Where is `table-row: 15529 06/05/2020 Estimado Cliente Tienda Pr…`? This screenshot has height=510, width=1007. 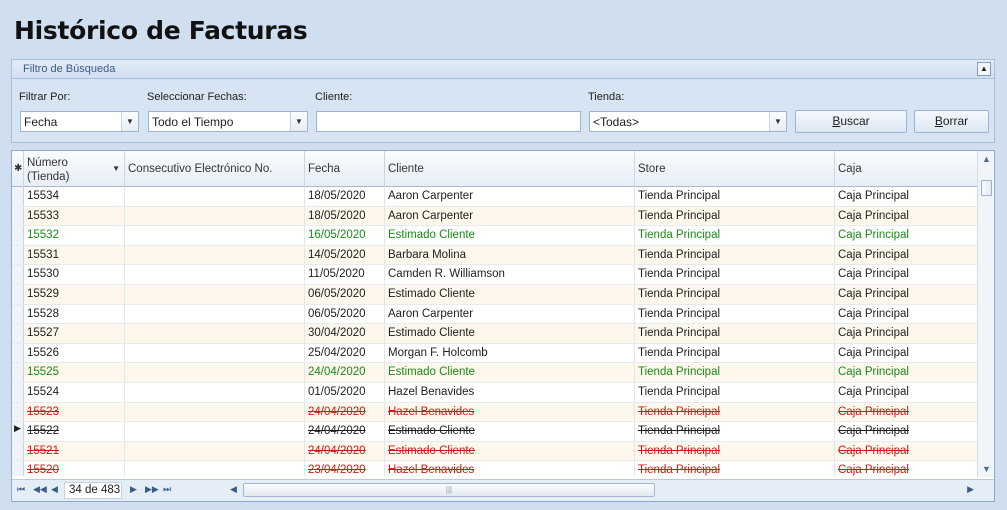 table-row: 15529 06/05/2020 Estimado Cliente Tienda Pr… is located at coordinates (495, 294).